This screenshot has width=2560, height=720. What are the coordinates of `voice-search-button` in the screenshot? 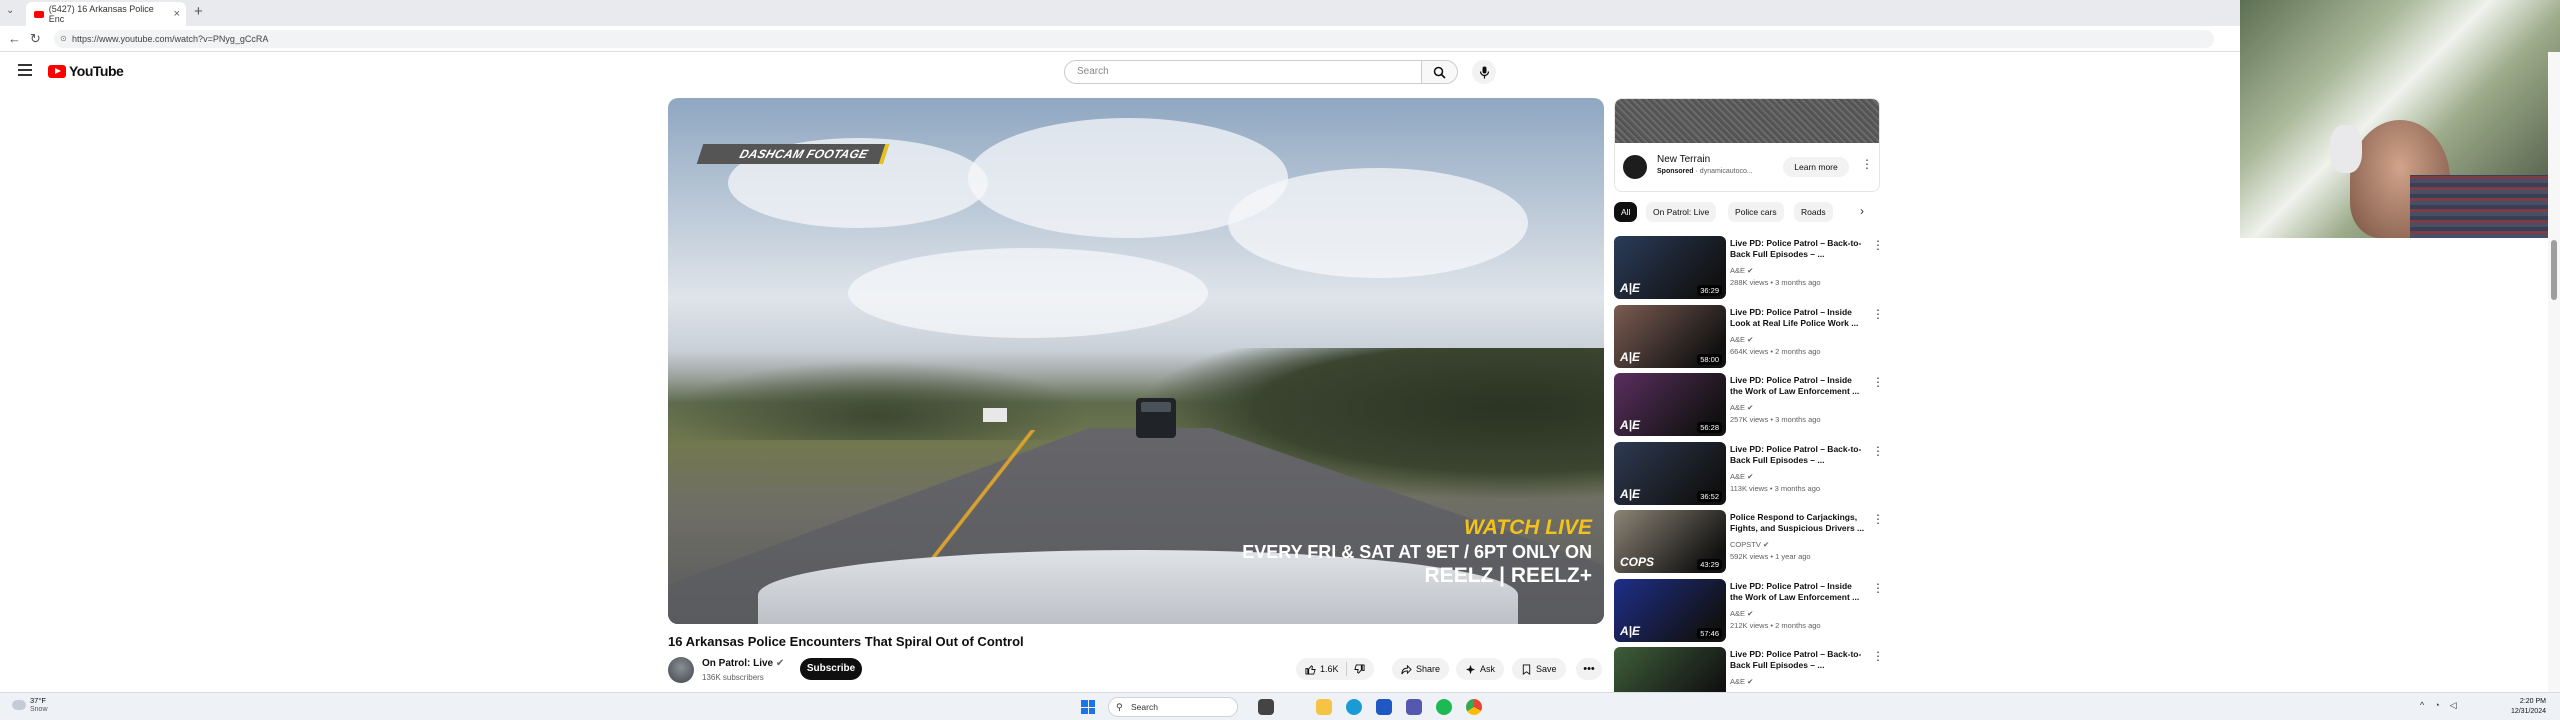 It's located at (1484, 72).